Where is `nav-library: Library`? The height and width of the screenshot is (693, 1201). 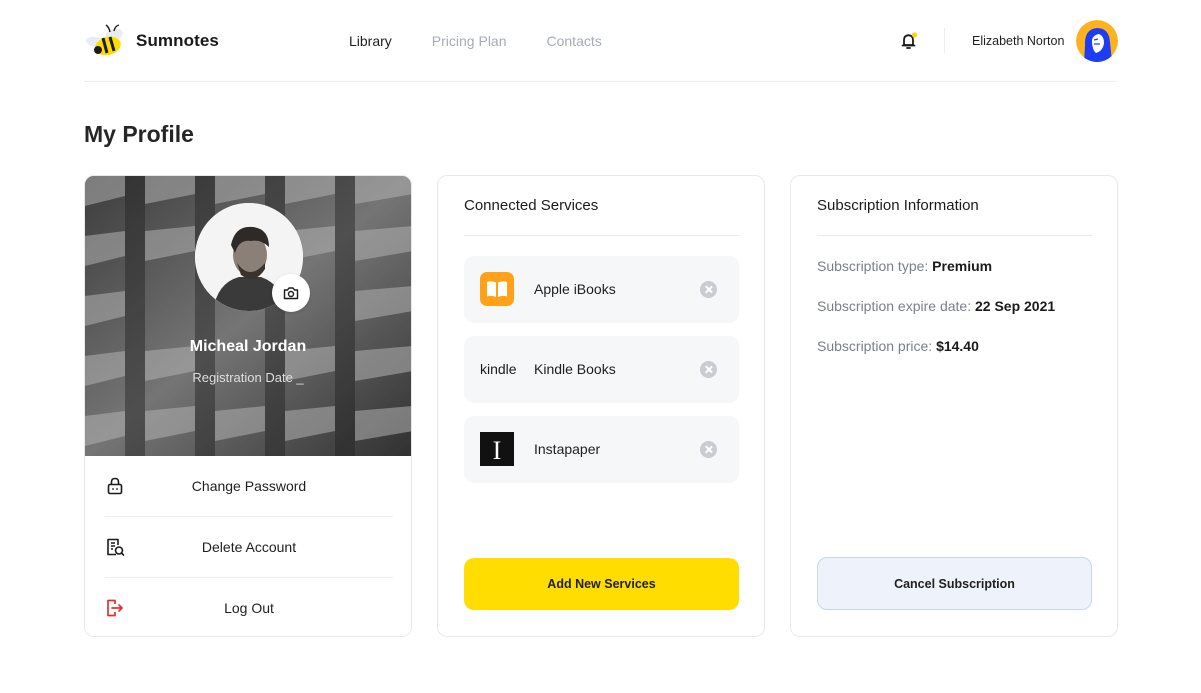 nav-library: Library is located at coordinates (370, 41).